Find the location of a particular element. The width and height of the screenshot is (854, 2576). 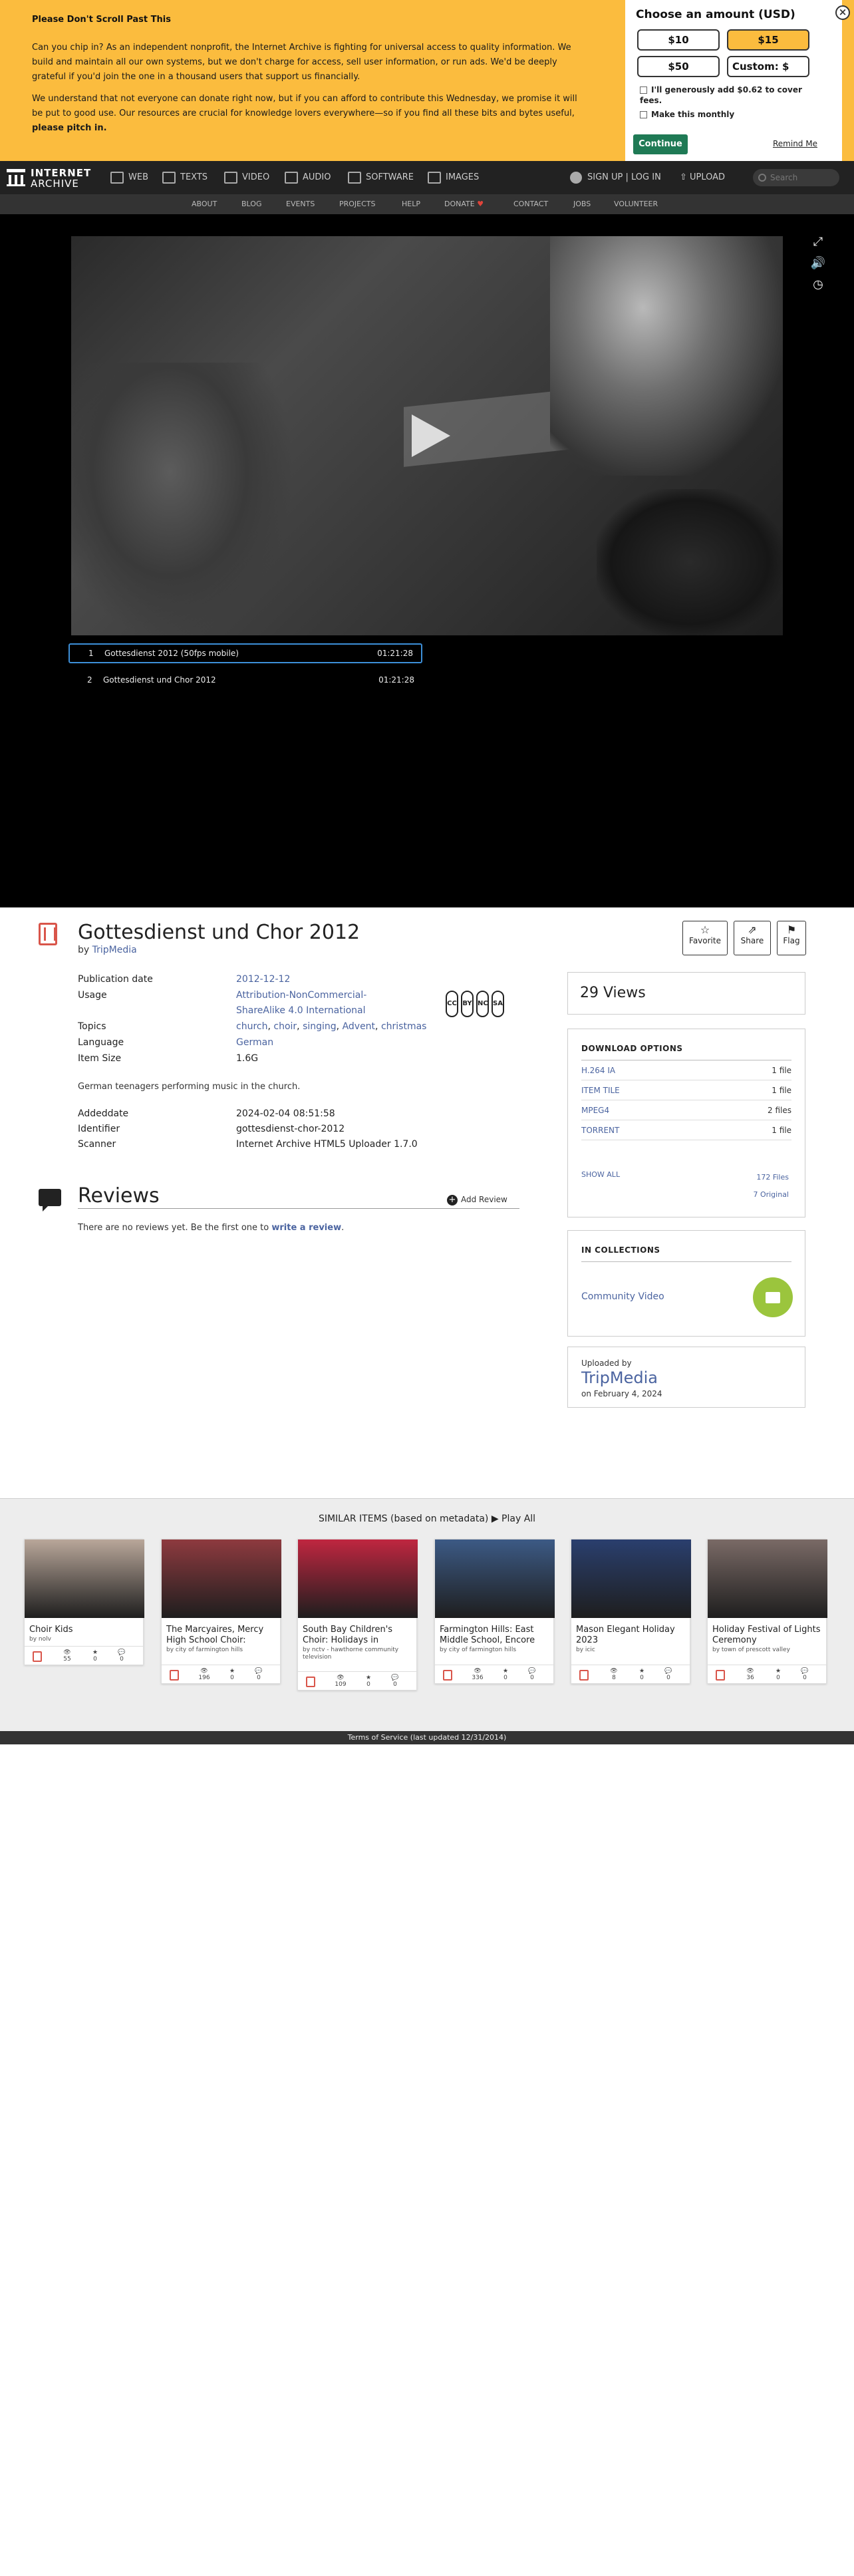

flag-button: ⚑ Flag is located at coordinates (791, 938).